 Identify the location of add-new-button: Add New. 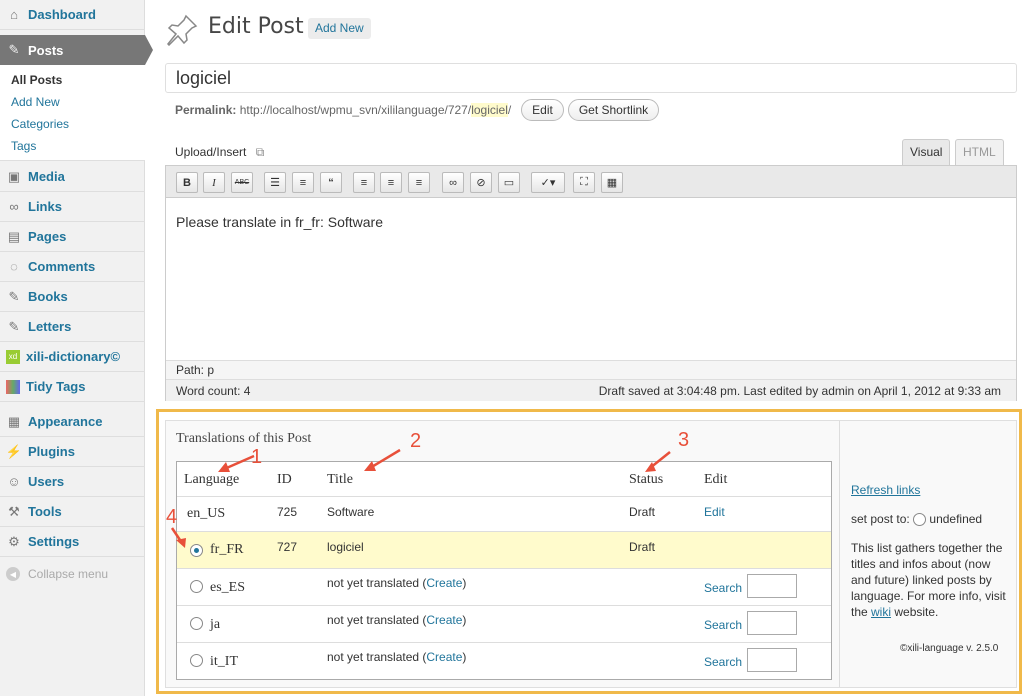
(339, 28).